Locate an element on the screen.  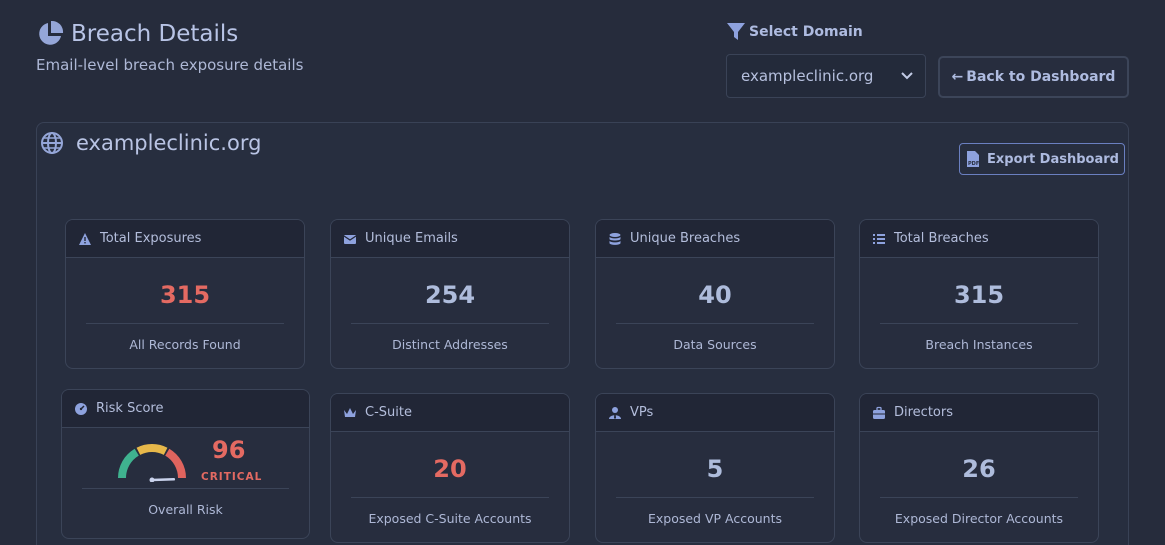
title-row: Breach Details is located at coordinates (169, 34).